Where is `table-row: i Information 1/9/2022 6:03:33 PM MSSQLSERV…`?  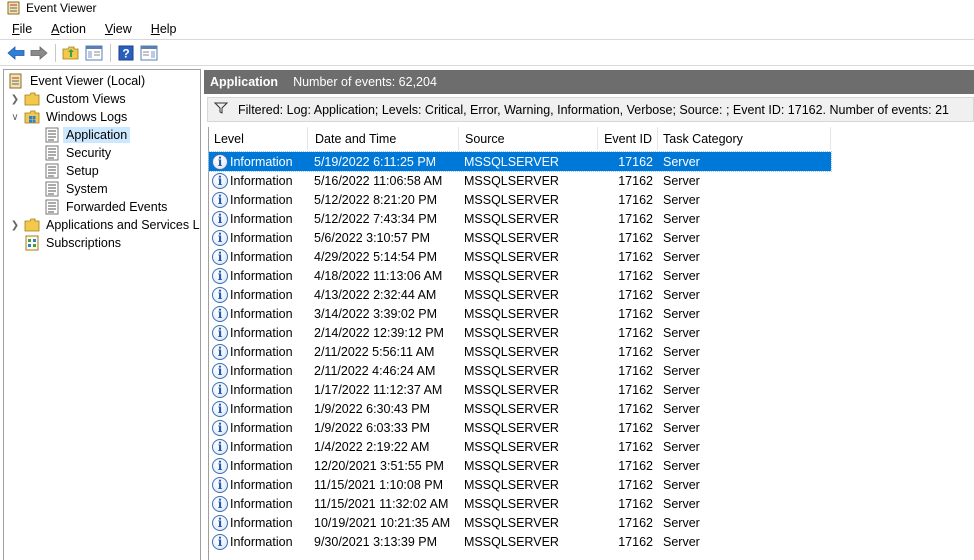 table-row: i Information 1/9/2022 6:03:33 PM MSSQLSERV… is located at coordinates (520, 427).